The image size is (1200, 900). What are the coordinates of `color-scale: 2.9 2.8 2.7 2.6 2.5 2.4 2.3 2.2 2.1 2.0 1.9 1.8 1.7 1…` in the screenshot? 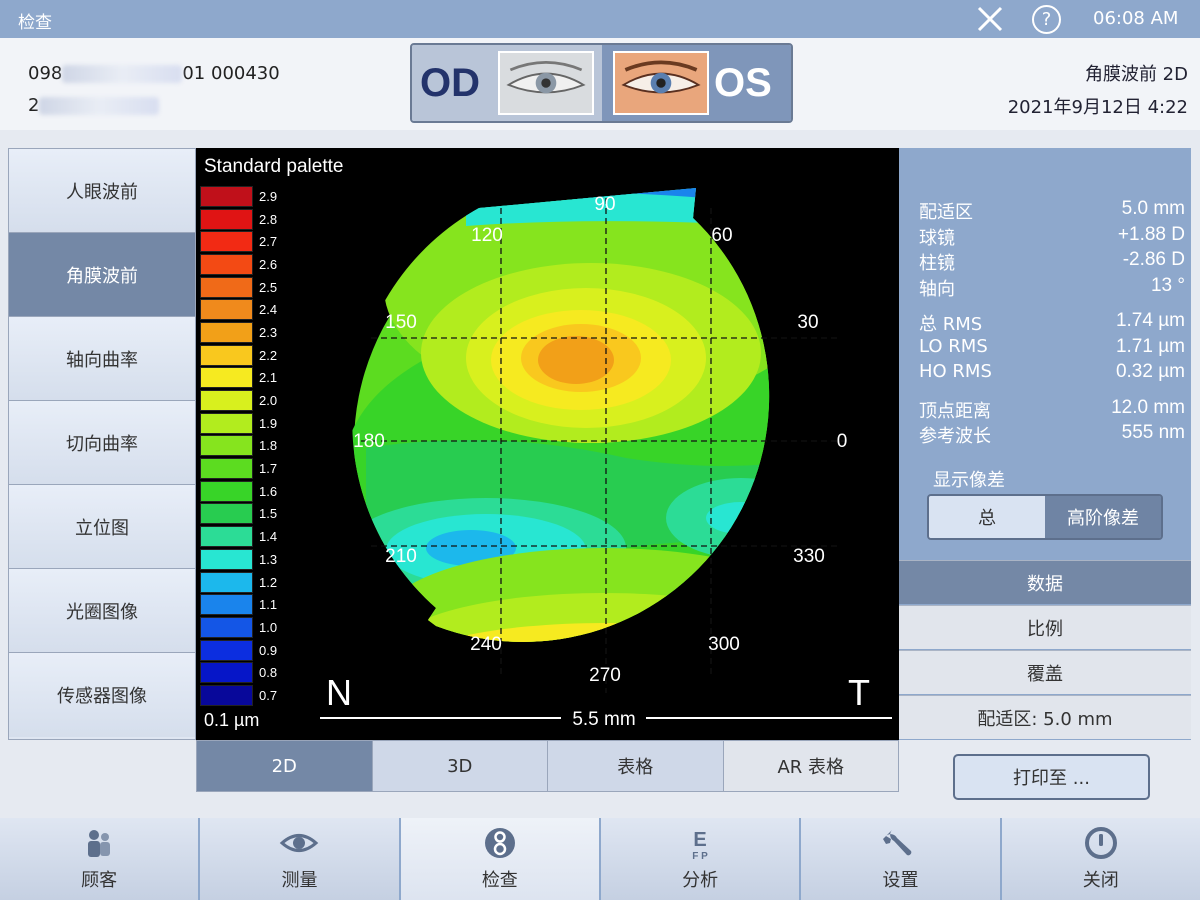 It's located at (238, 446).